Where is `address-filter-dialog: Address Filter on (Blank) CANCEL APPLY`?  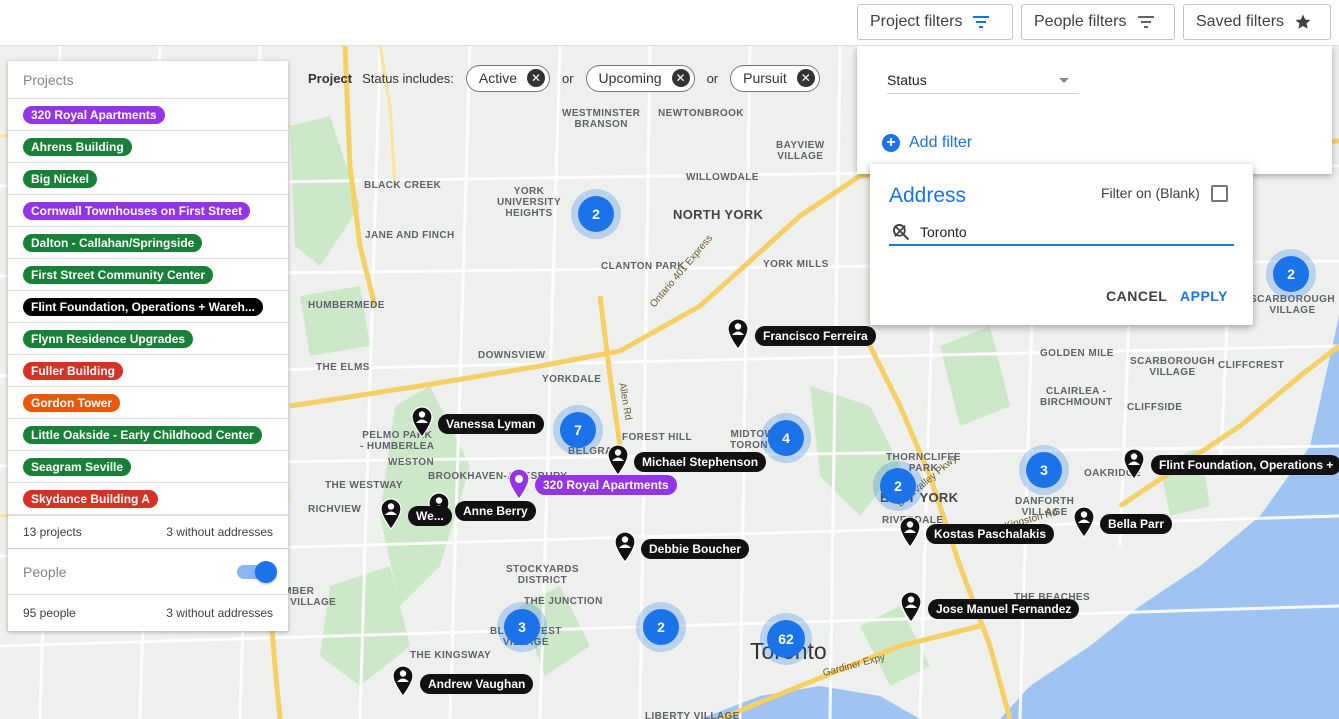 address-filter-dialog: Address Filter on (Blank) CANCEL APPLY is located at coordinates (1061, 244).